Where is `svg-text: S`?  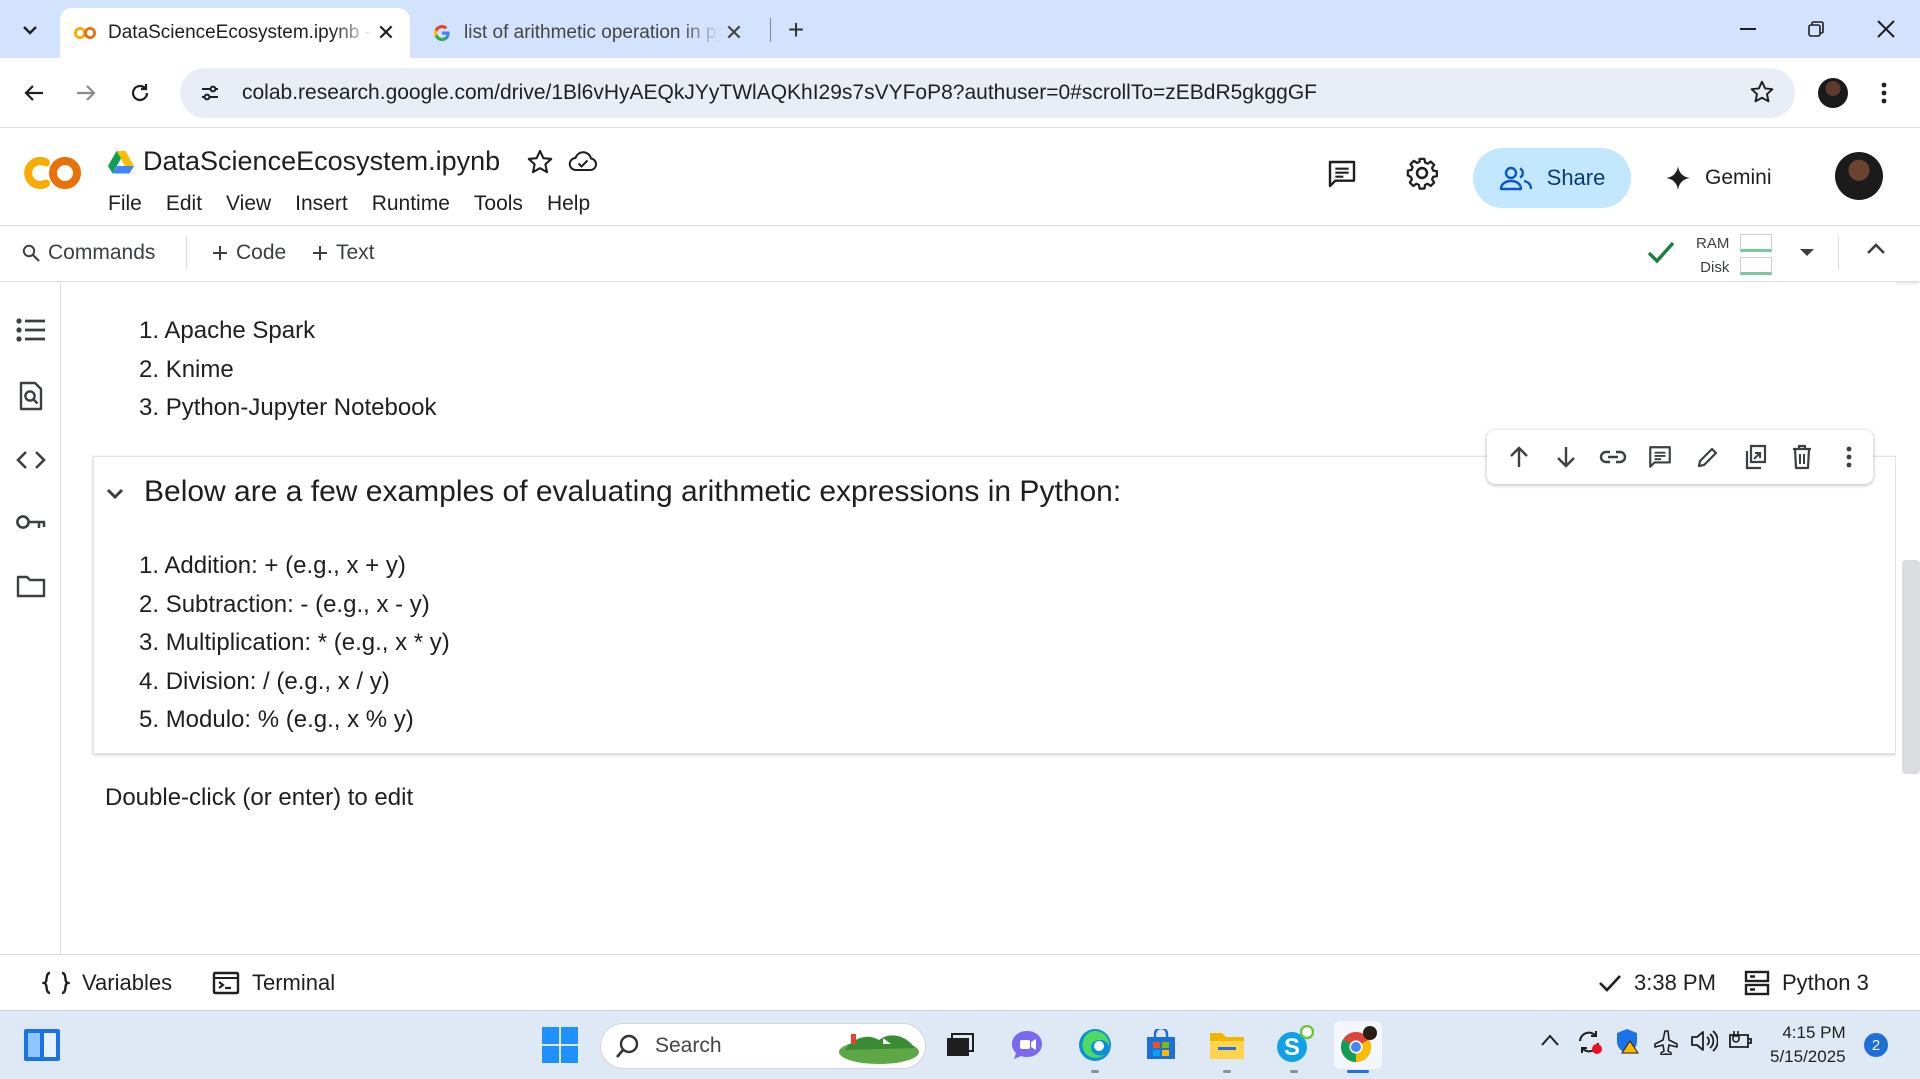
svg-text: S is located at coordinates (1292, 1047).